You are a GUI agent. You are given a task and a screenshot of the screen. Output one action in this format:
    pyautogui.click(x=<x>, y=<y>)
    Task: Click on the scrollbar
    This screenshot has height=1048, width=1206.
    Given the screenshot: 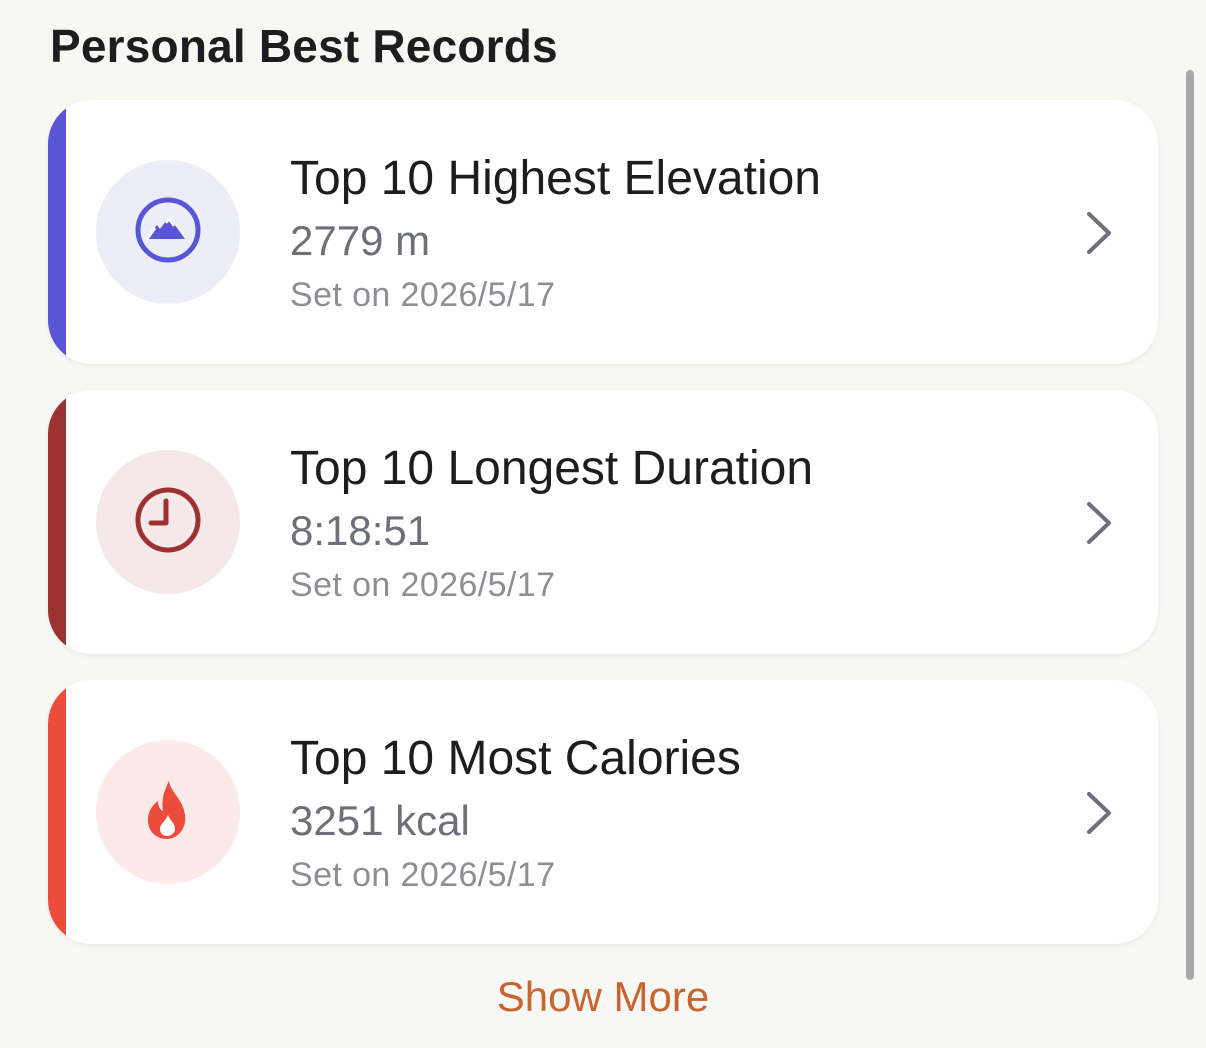 What is the action you would take?
    pyautogui.click(x=1190, y=525)
    